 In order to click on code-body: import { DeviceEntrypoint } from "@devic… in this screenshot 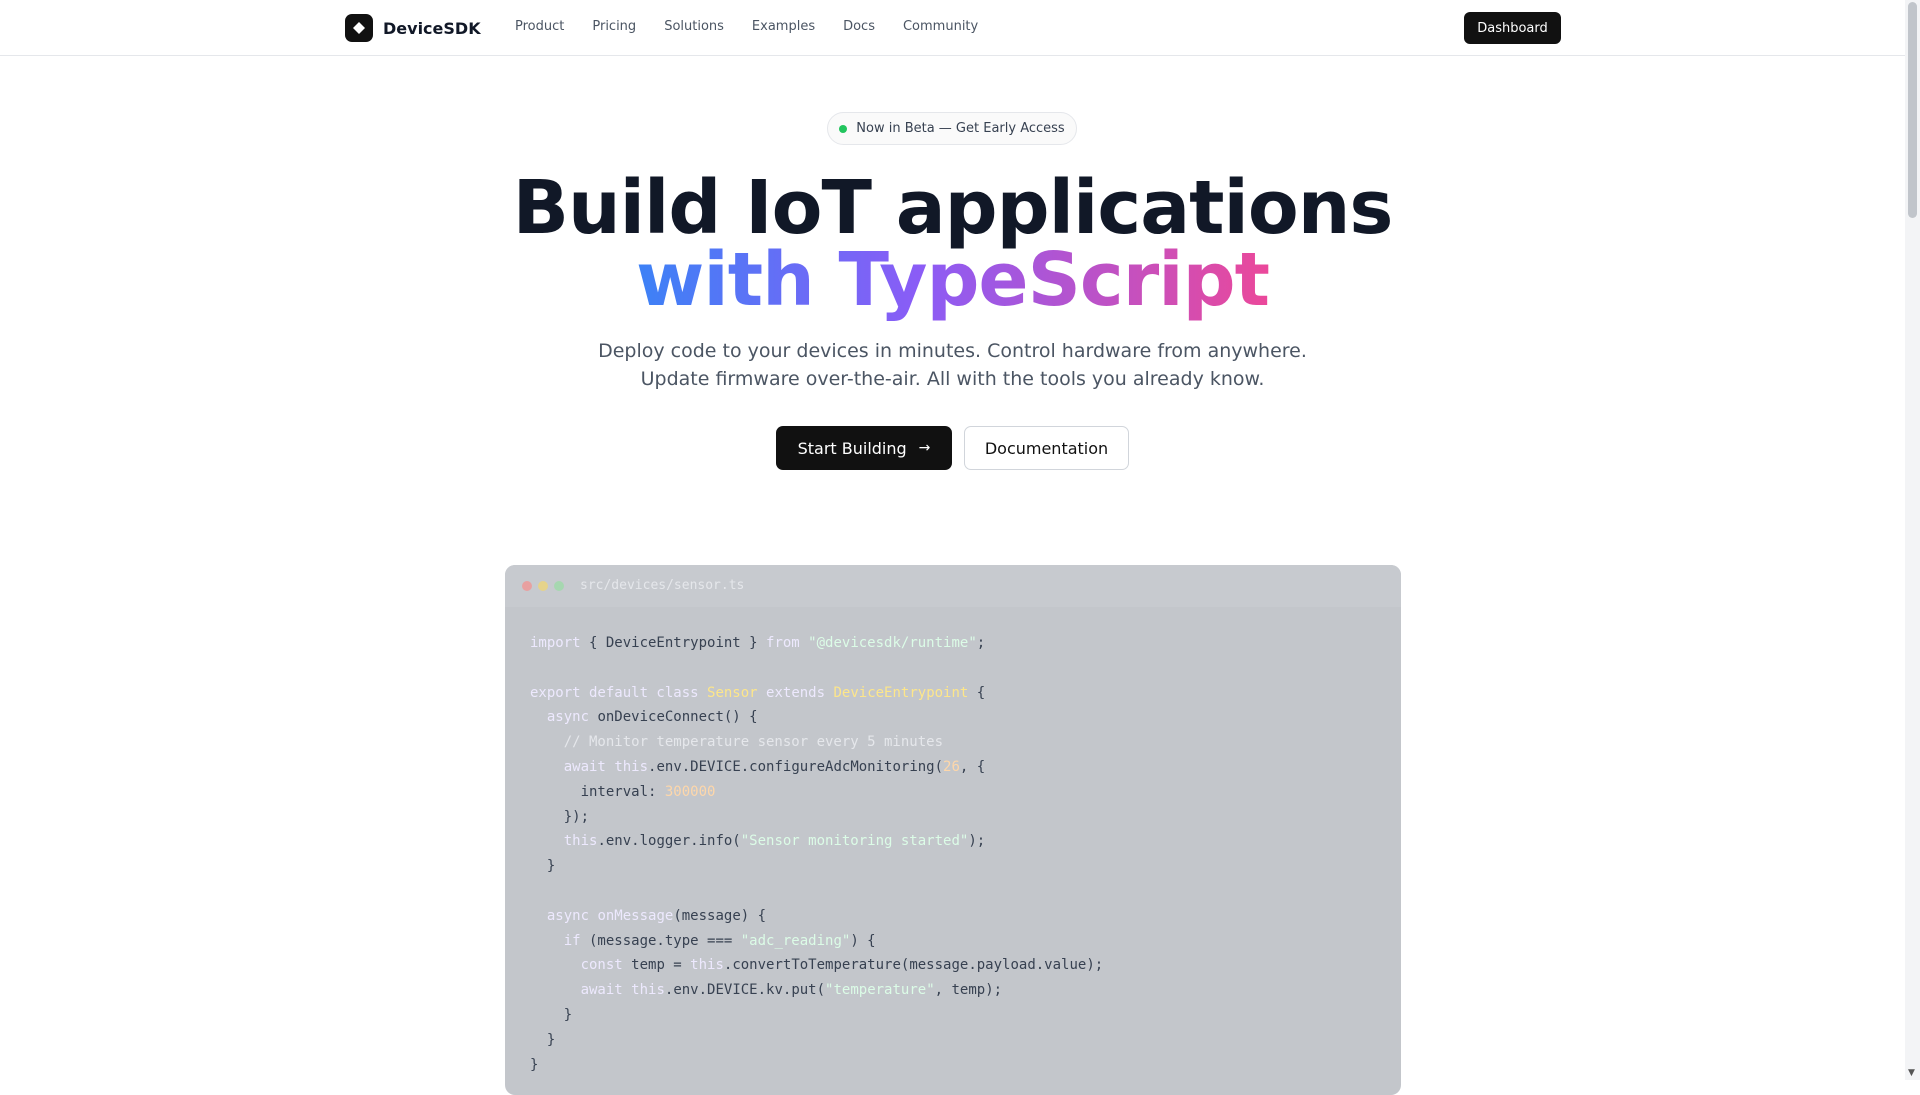, I will do `click(816, 854)`.